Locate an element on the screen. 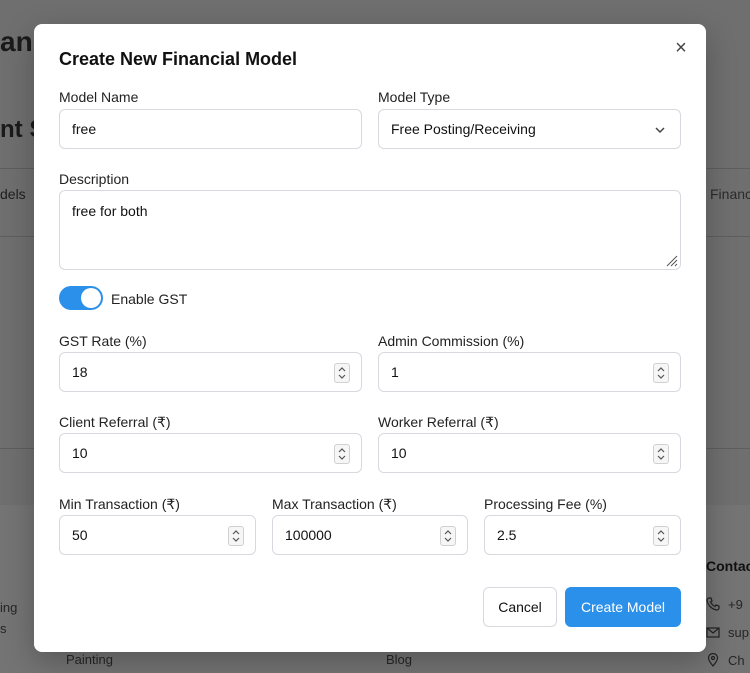 The image size is (750, 673). processing-fee-label: Processing Fee (%) is located at coordinates (545, 504).